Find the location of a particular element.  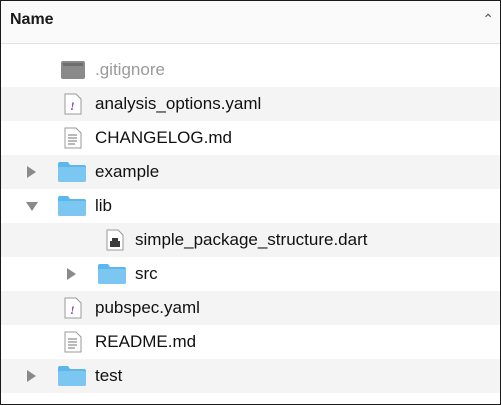

disclosure-triangle-expanded is located at coordinates (32, 206).